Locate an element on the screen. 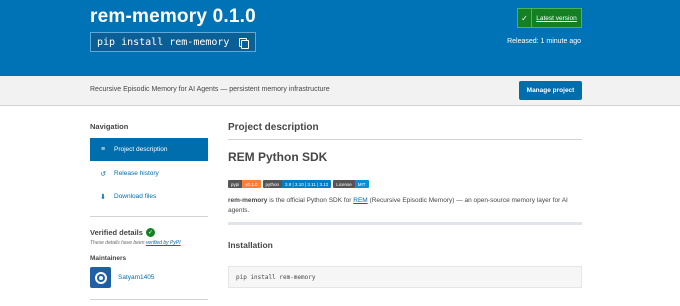 This screenshot has width=680, height=306. badge-value: 3.9 | 3.10 | 3.11 | 3.12 is located at coordinates (307, 184).